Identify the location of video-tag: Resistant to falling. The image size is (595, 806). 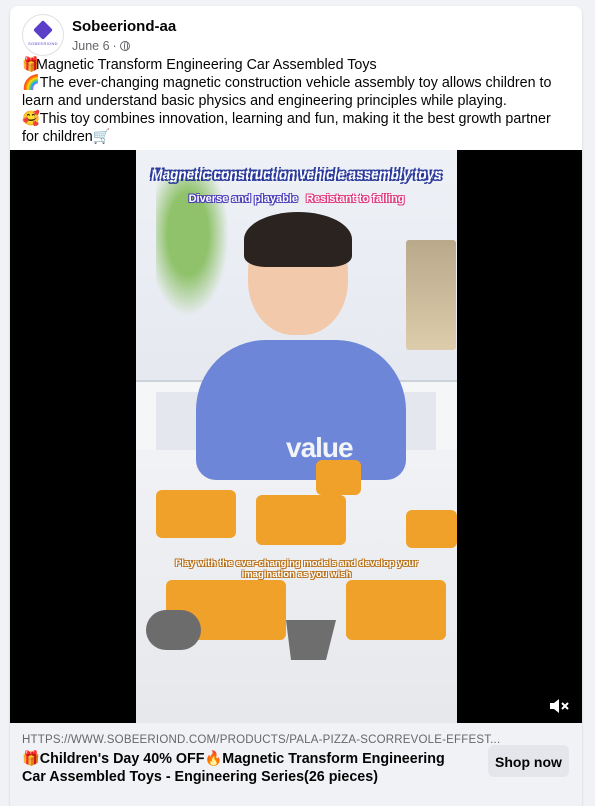
(355, 199).